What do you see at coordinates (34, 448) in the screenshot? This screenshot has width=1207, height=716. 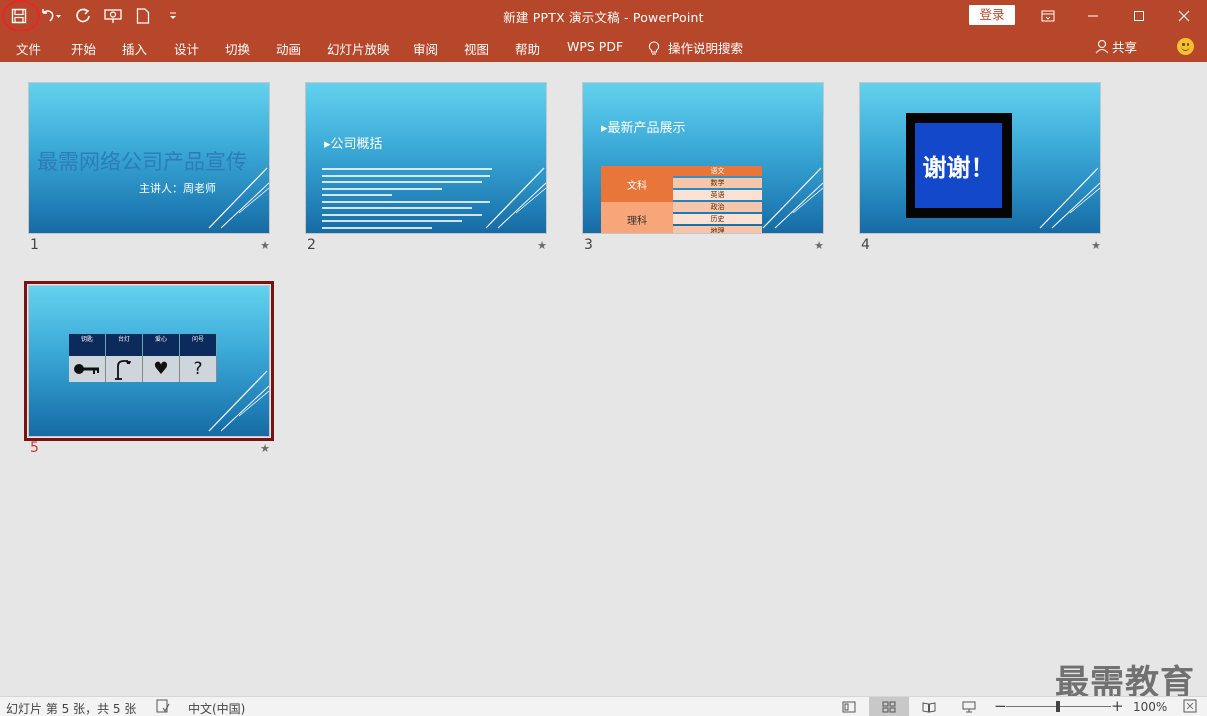 I see `slide-number: 5` at bounding box center [34, 448].